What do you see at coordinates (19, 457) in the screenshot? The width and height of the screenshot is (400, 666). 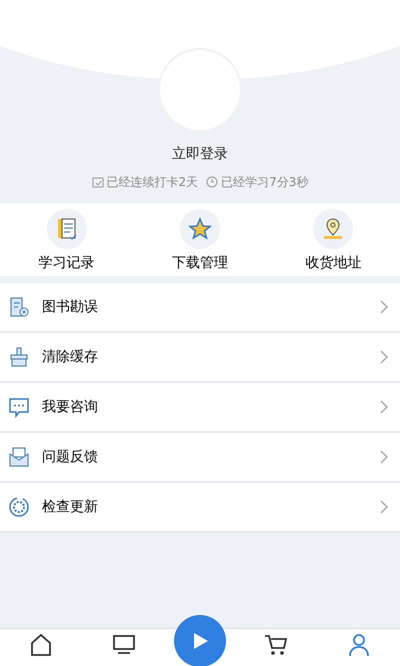 I see `envelope-icon` at bounding box center [19, 457].